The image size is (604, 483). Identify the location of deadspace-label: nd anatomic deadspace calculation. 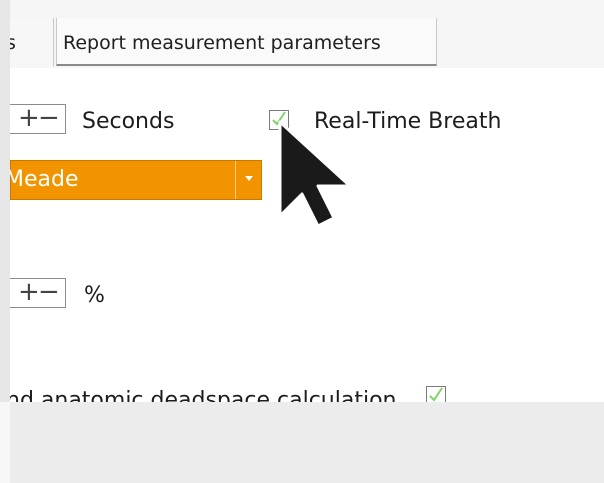
(203, 395).